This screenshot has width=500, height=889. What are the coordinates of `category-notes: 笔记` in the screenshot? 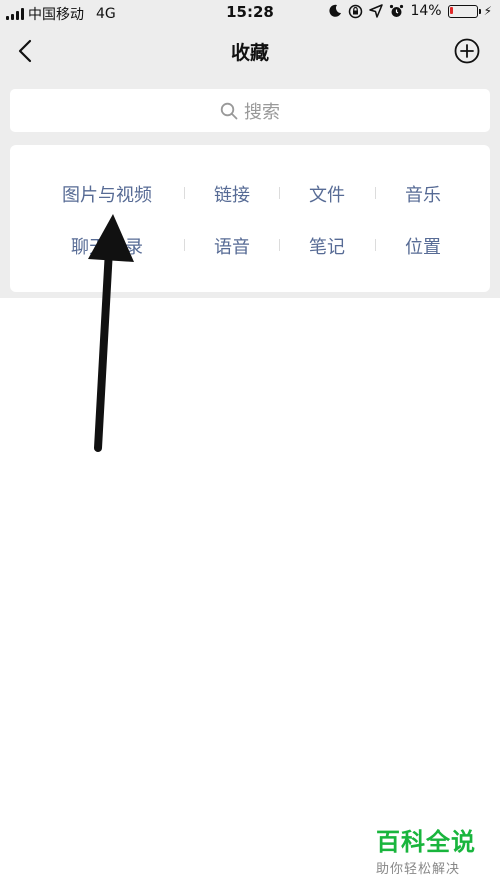 It's located at (327, 246).